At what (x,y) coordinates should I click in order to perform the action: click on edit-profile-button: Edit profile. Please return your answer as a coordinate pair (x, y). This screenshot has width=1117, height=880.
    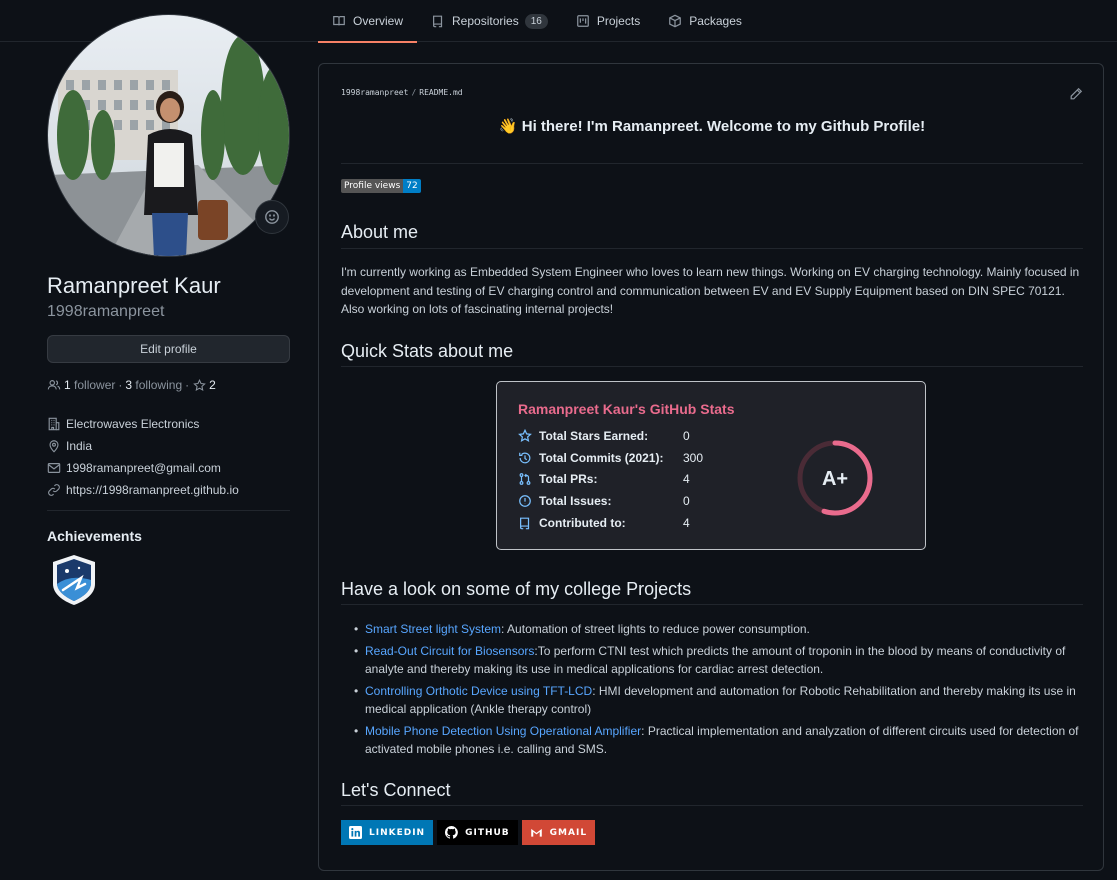
    Looking at the image, I should click on (168, 349).